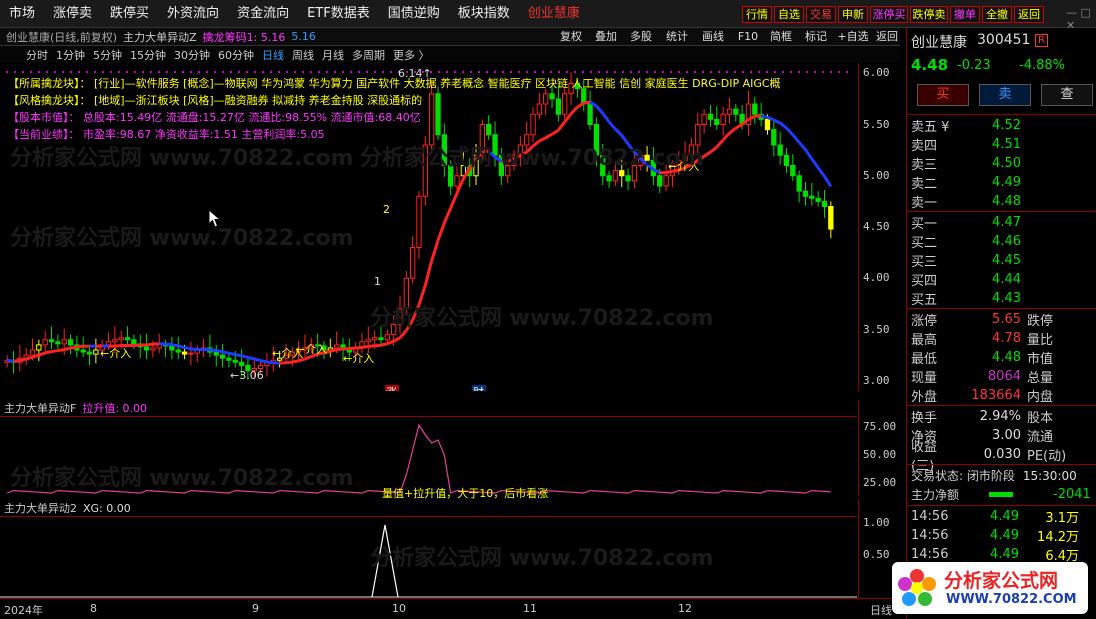  Describe the element at coordinates (129, 13) in the screenshot. I see `menu-limit-down-buy: 跌停买` at that location.